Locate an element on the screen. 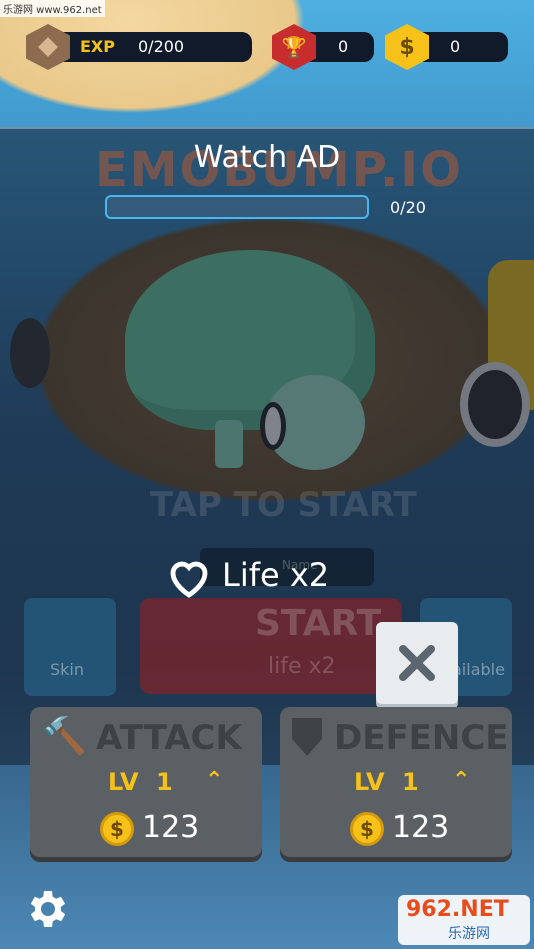 This screenshot has height=949, width=534. defence-level-value: 1 is located at coordinates (410, 782).